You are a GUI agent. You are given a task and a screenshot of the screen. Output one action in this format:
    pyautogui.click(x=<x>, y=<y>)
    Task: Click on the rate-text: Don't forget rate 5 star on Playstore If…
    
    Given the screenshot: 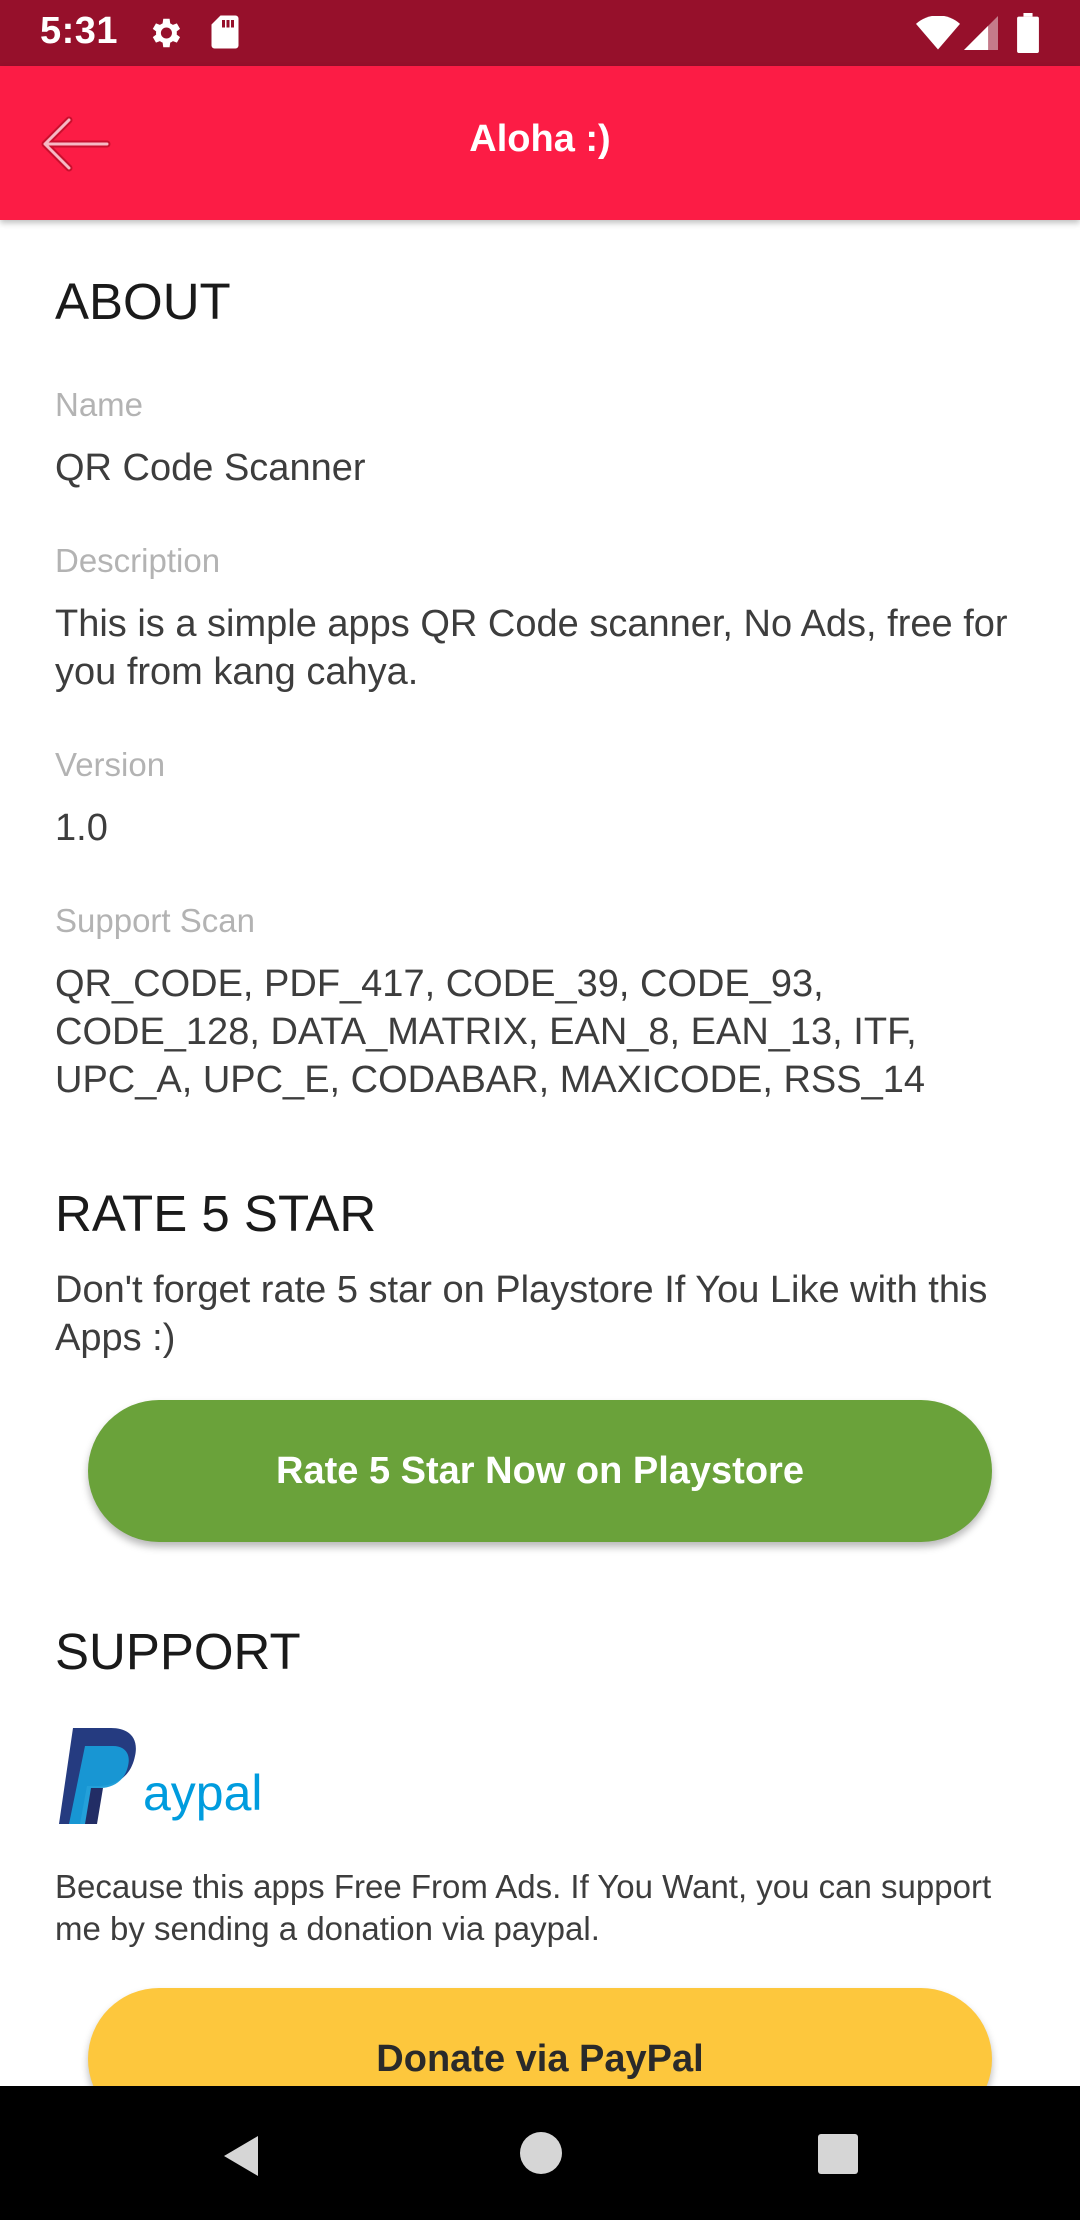 What is the action you would take?
    pyautogui.click(x=521, y=1314)
    